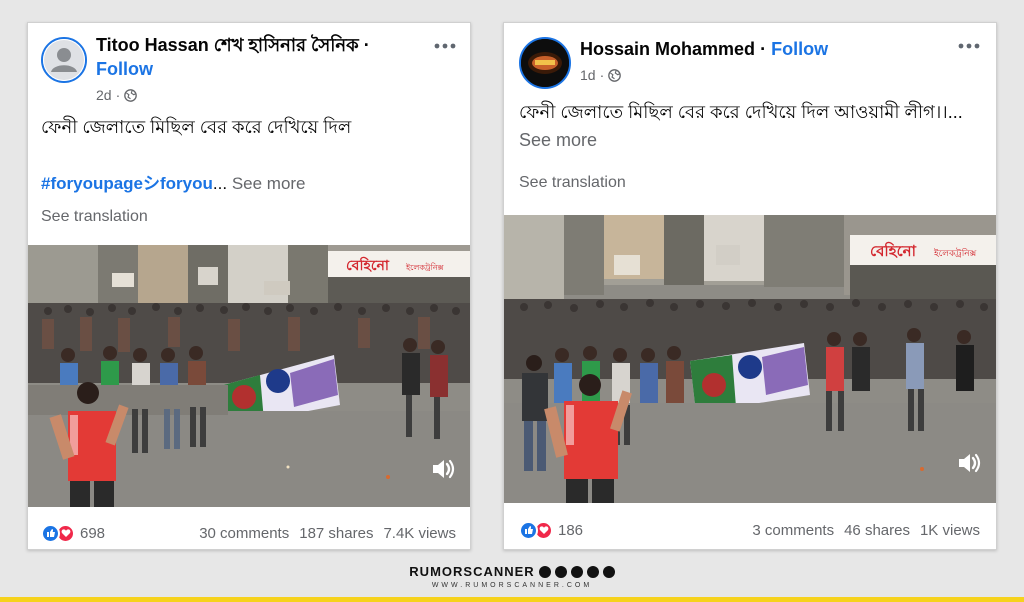  What do you see at coordinates (93, 533) in the screenshot?
I see `reaction-count: 698` at bounding box center [93, 533].